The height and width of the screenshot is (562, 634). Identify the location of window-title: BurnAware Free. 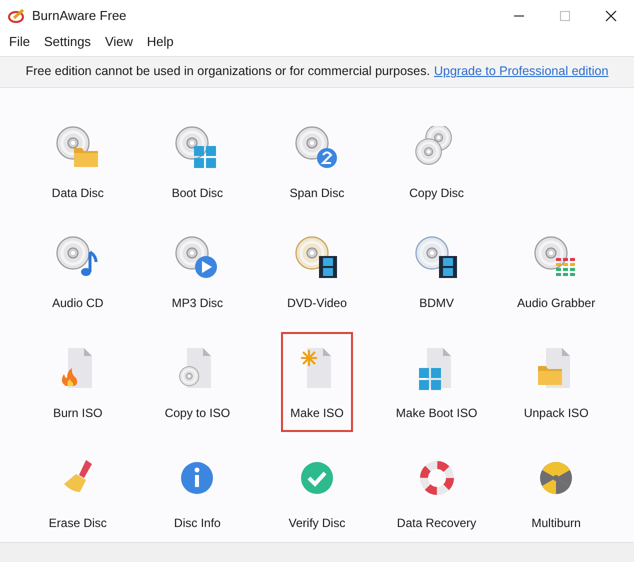
(79, 16).